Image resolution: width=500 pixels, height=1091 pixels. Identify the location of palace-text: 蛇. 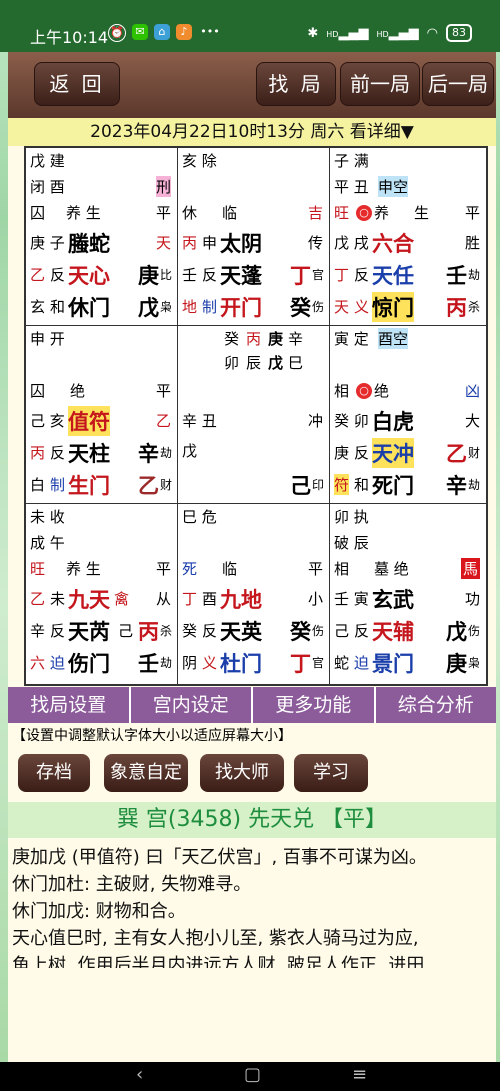
(342, 663).